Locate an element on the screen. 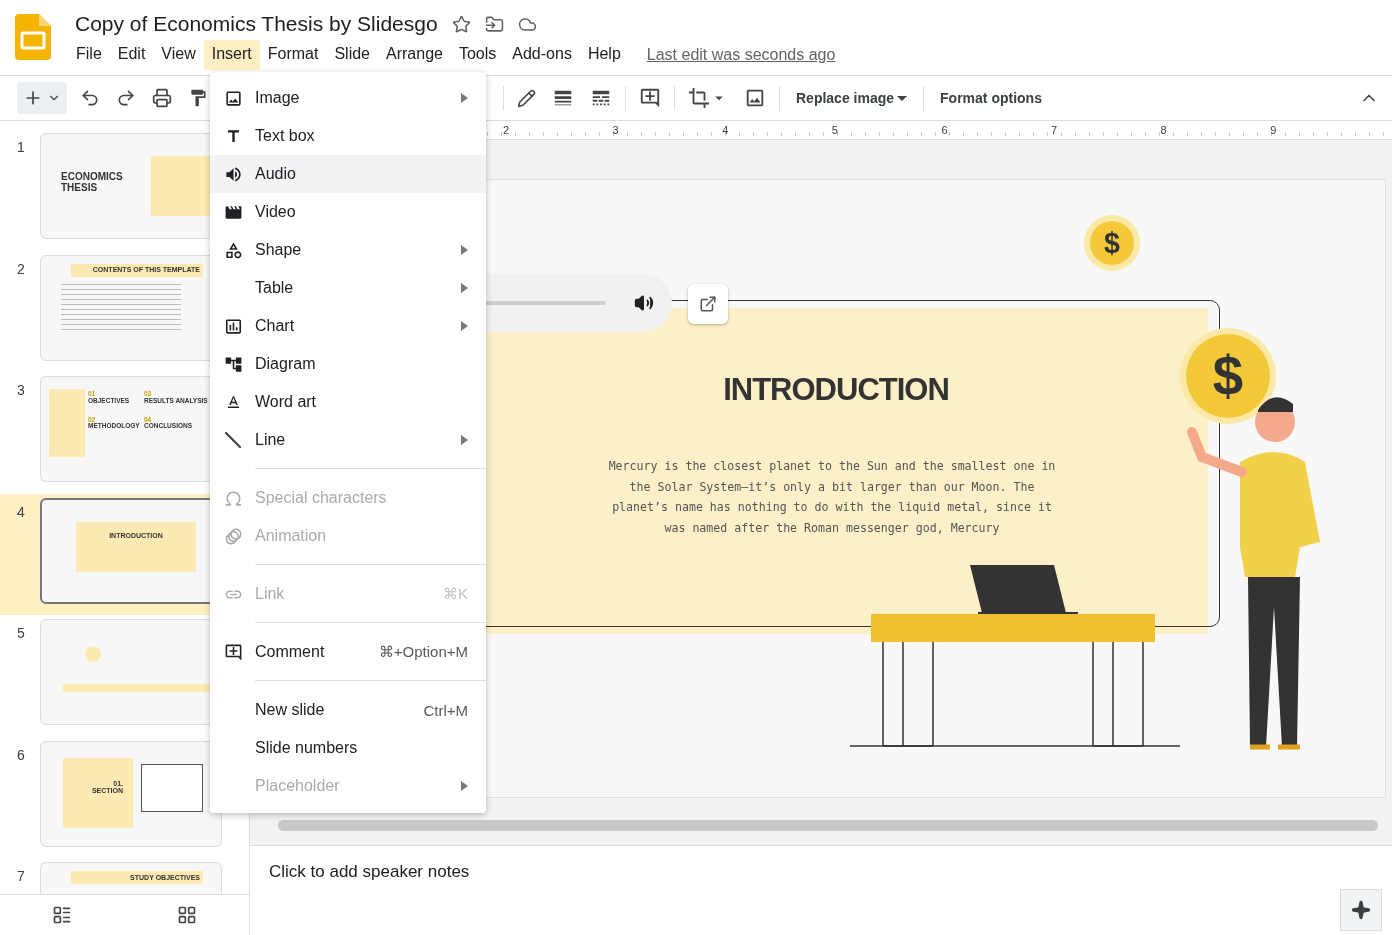 This screenshot has height=935, width=1392. diagram-icon is located at coordinates (233, 364).